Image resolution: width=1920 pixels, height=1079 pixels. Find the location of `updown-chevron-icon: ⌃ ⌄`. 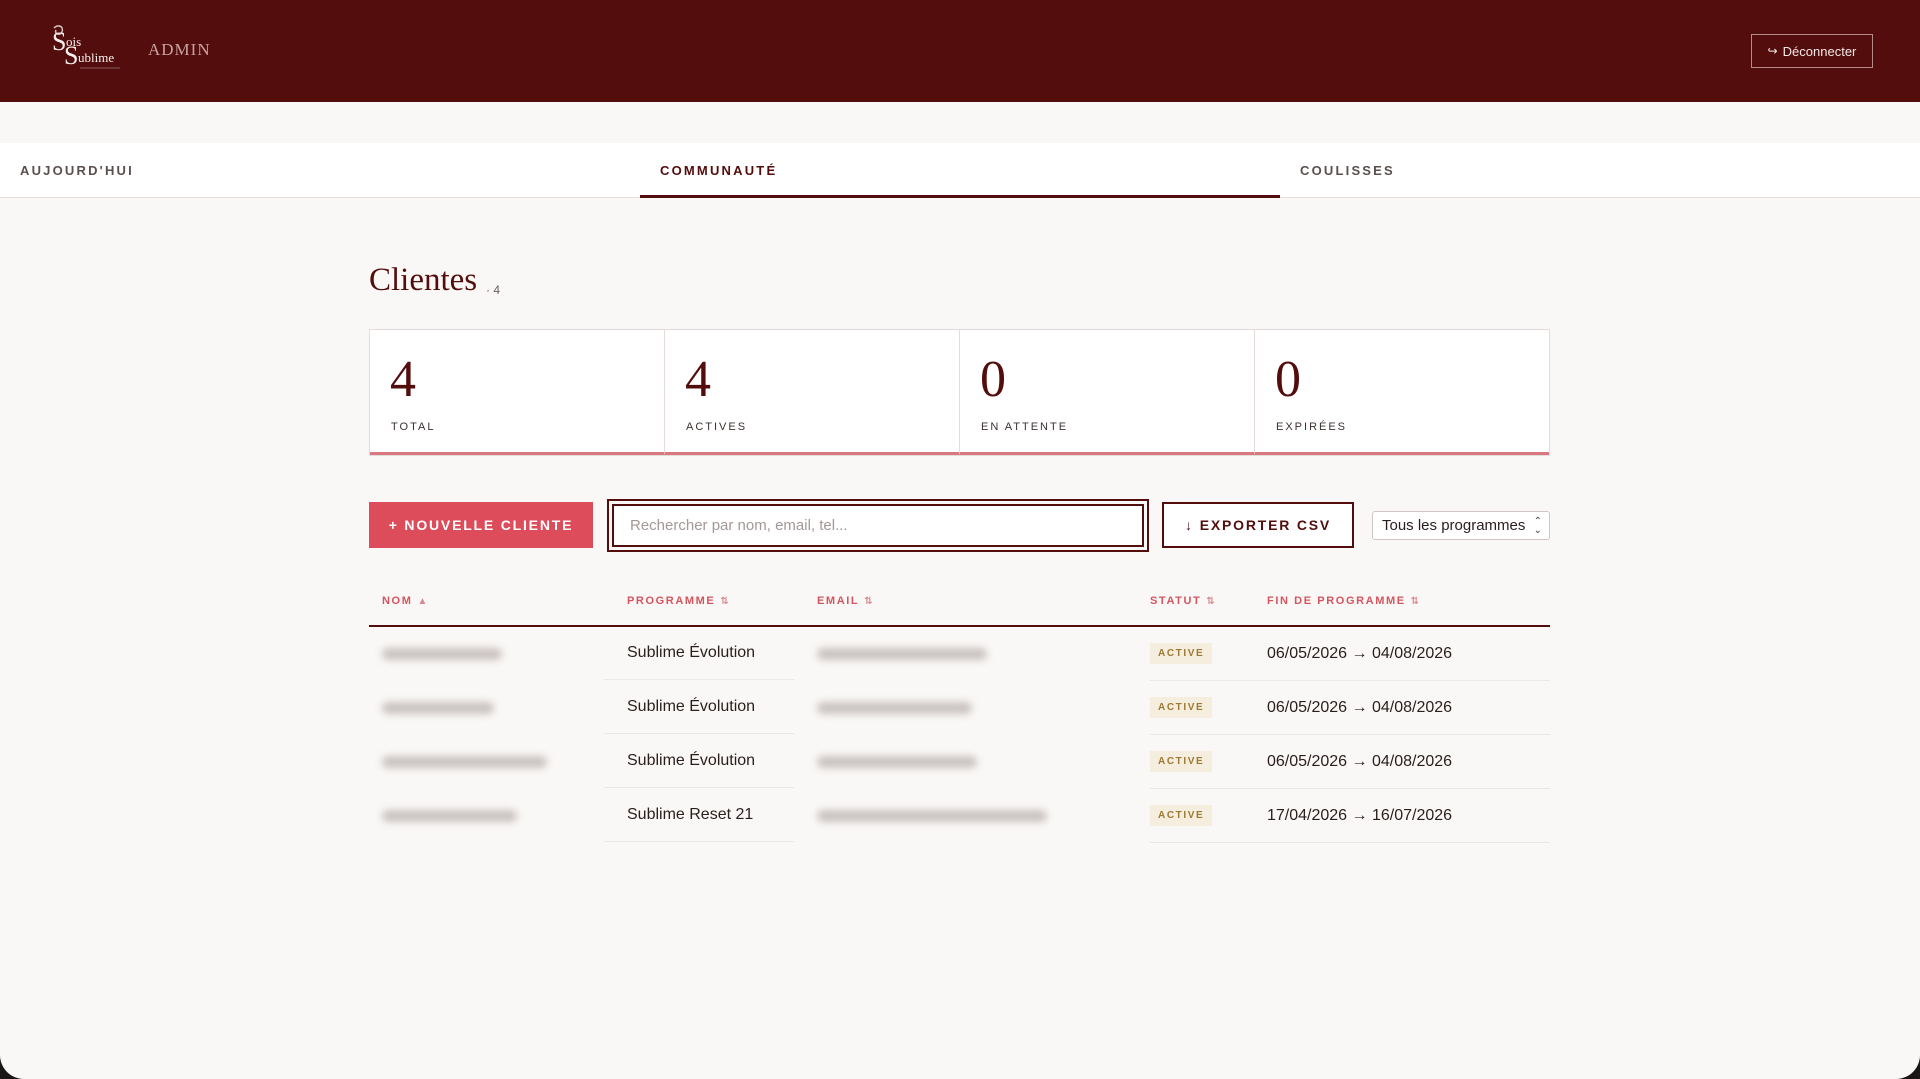

updown-chevron-icon: ⌃ ⌄ is located at coordinates (1537, 526).